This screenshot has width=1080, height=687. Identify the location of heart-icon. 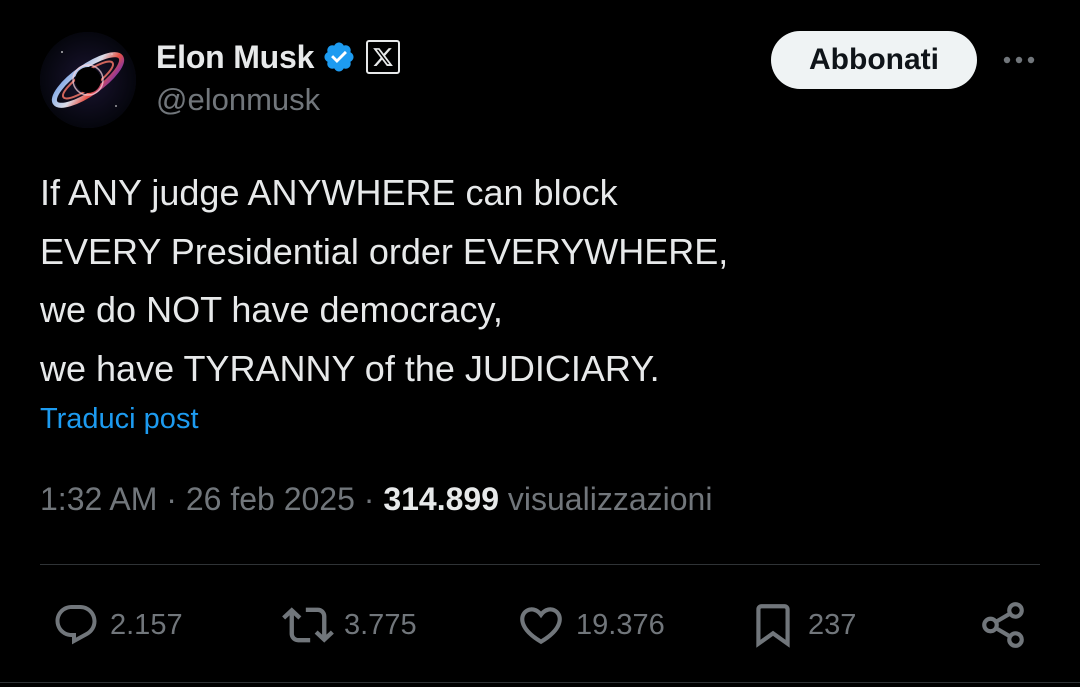
(541, 626).